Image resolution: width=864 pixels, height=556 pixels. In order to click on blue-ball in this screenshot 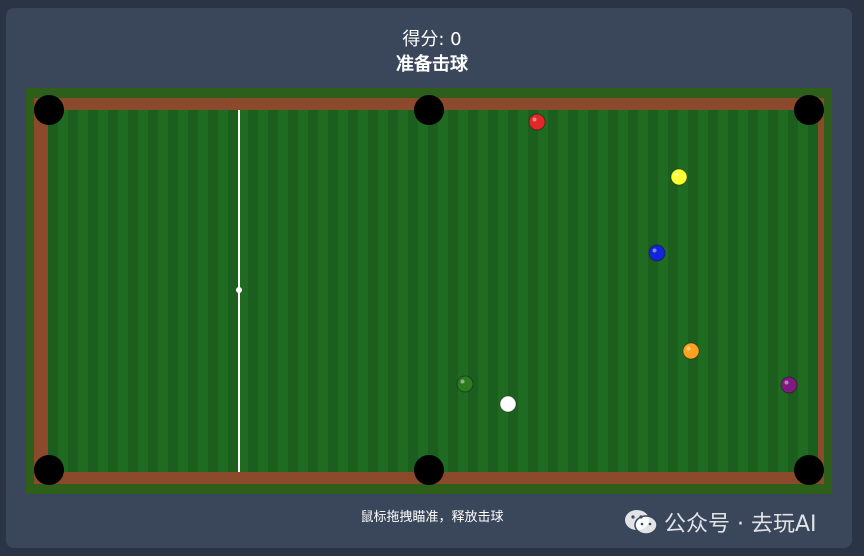, I will do `click(657, 253)`.